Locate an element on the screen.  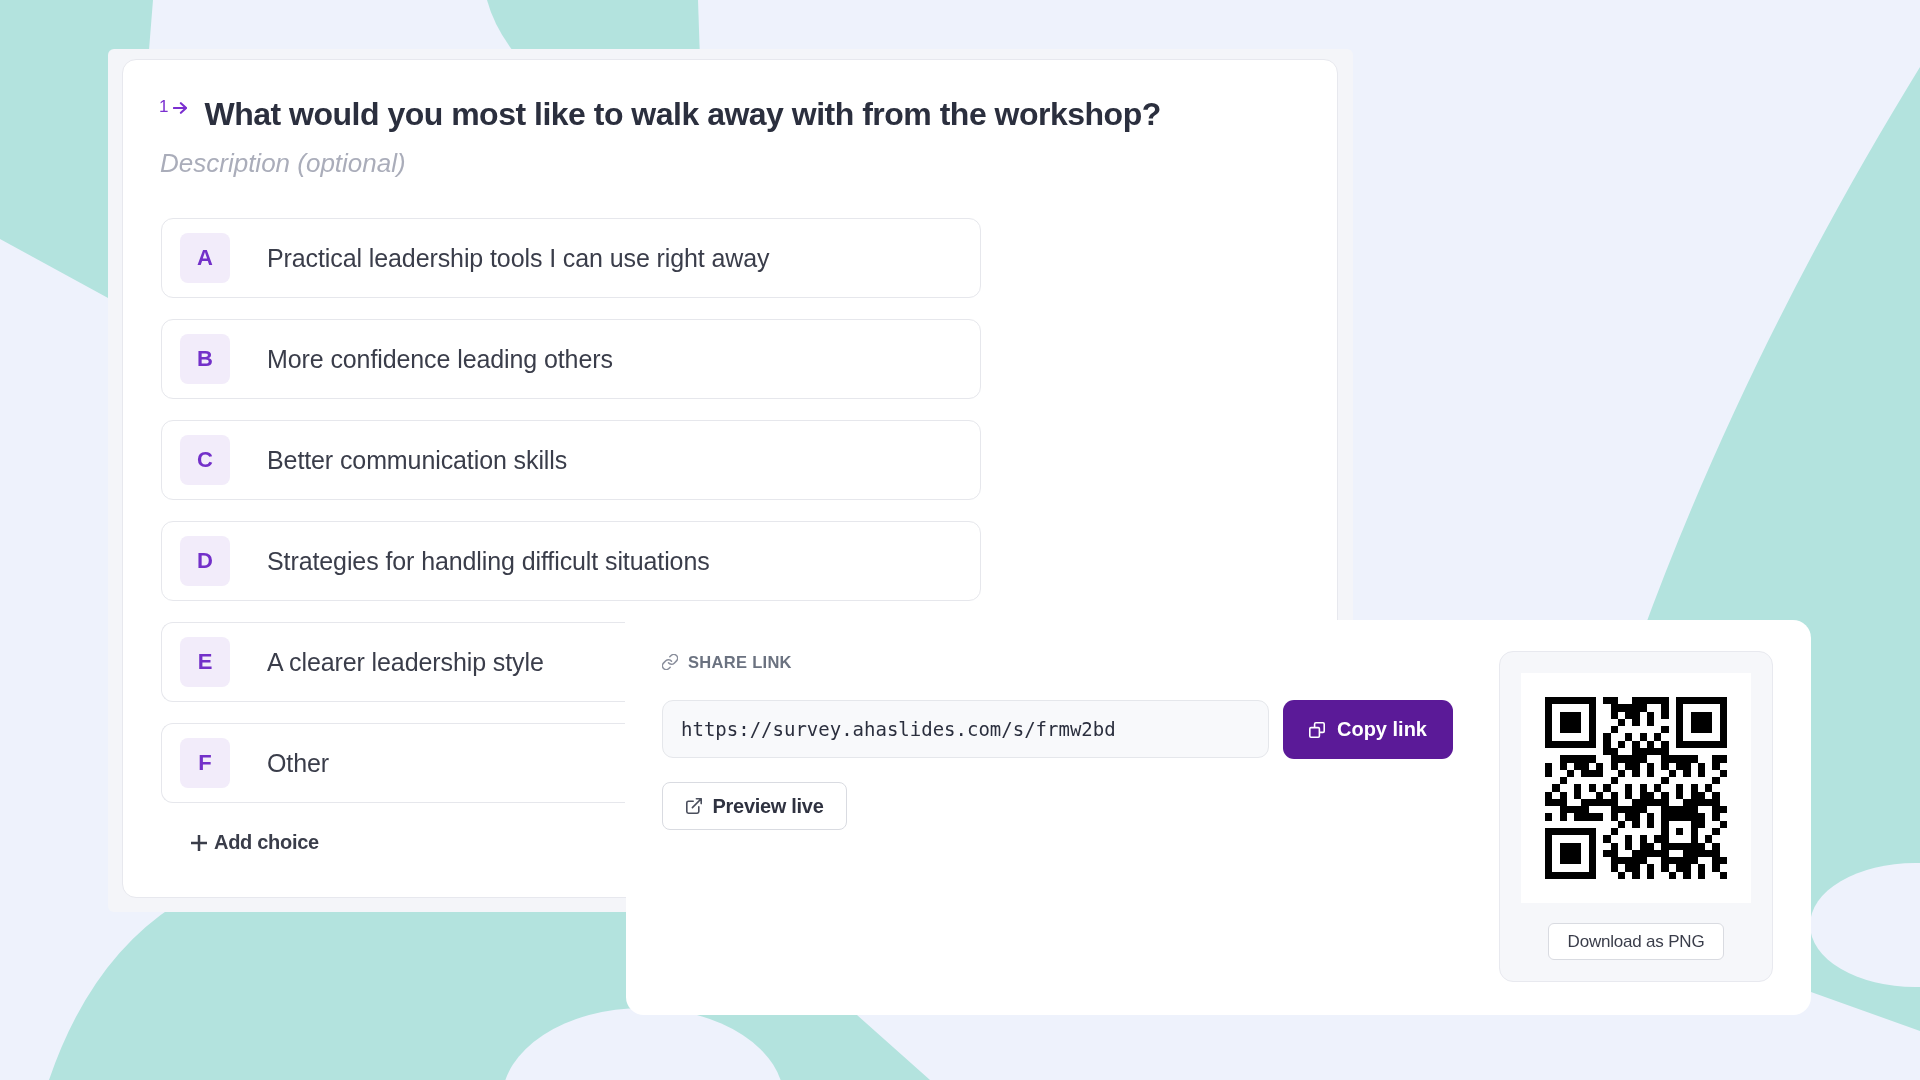
add-choice-button: Add choice is located at coordinates (255, 842).